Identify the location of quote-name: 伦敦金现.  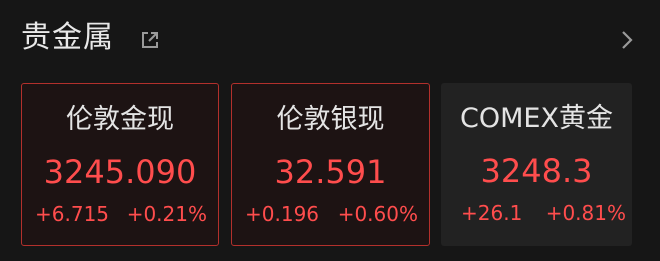
(120, 119).